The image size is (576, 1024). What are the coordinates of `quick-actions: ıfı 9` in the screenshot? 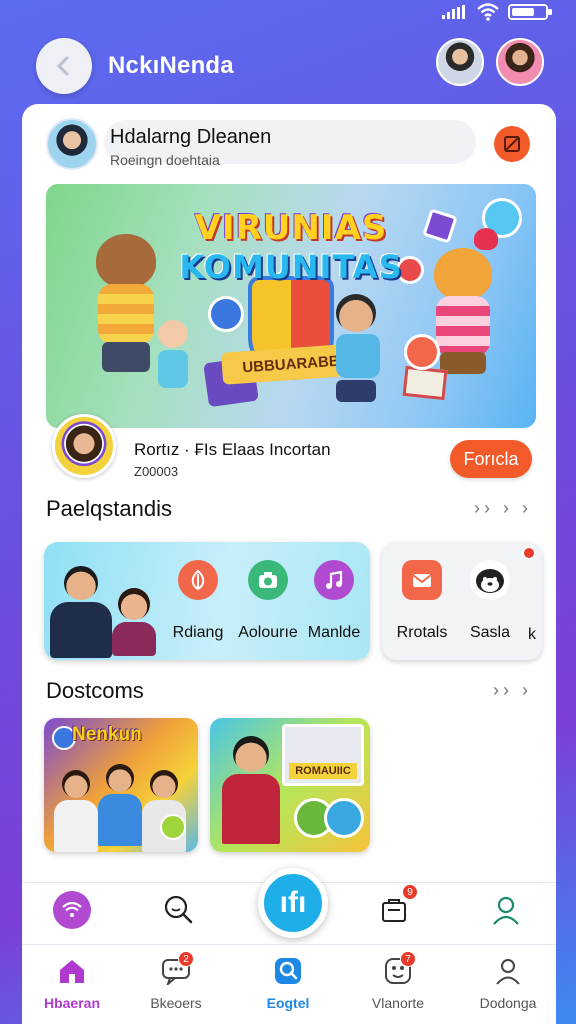 It's located at (289, 907).